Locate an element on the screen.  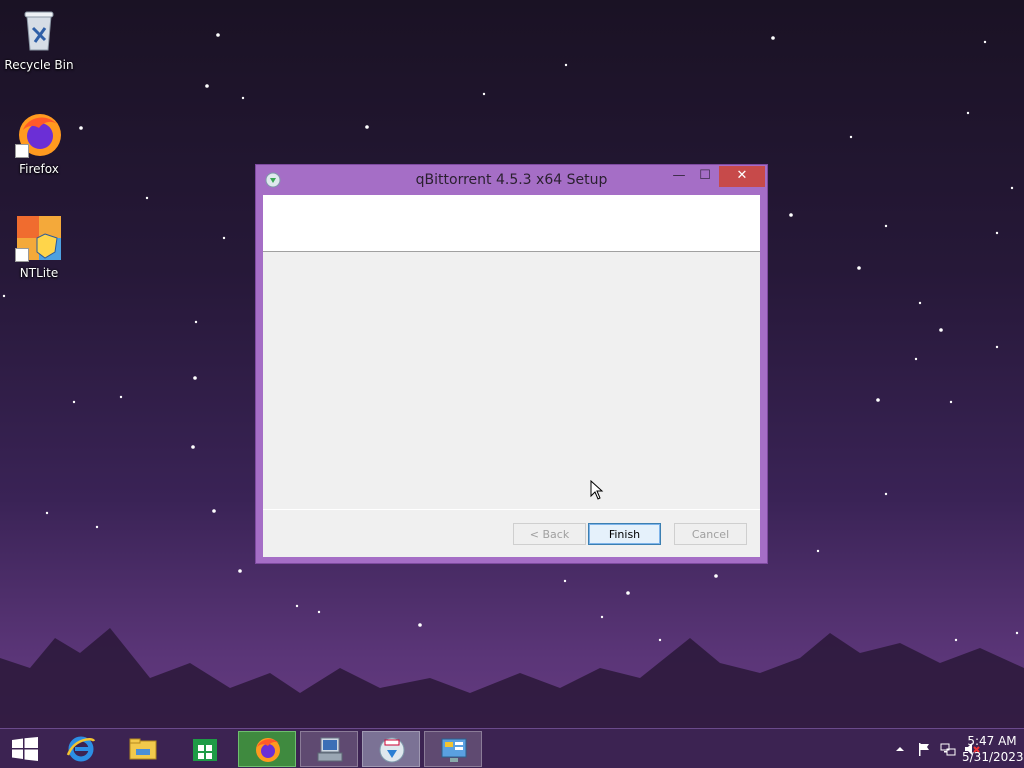
action-center-flag-icon is located at coordinates (924, 749).